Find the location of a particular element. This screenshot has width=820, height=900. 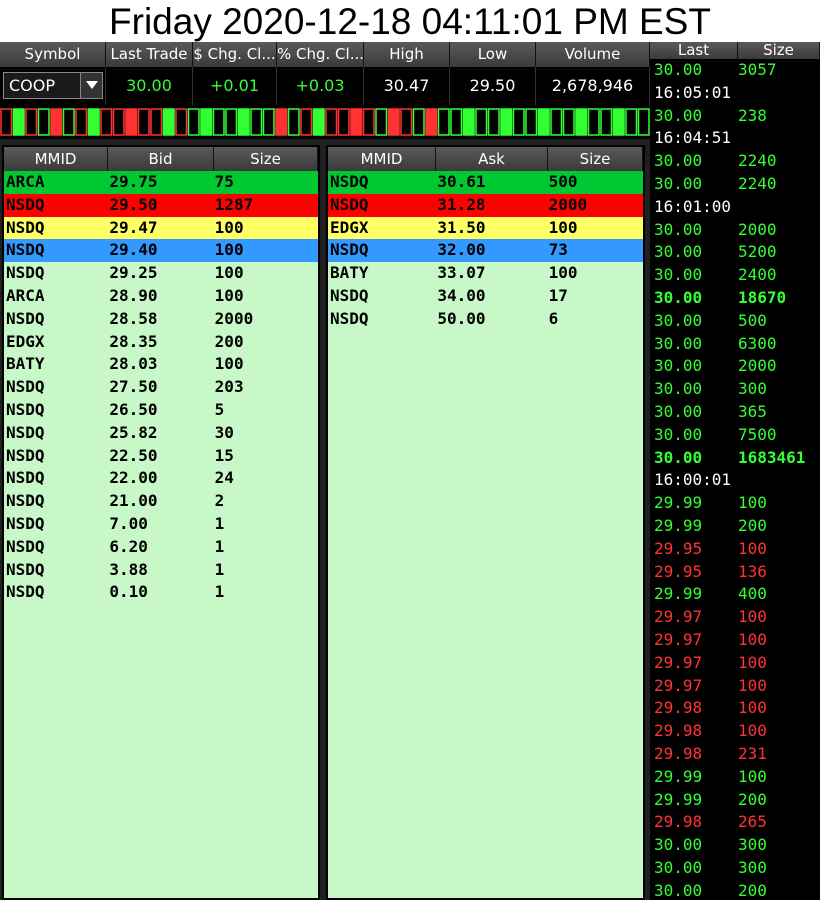

bid-header-price: Bid is located at coordinates (161, 159).